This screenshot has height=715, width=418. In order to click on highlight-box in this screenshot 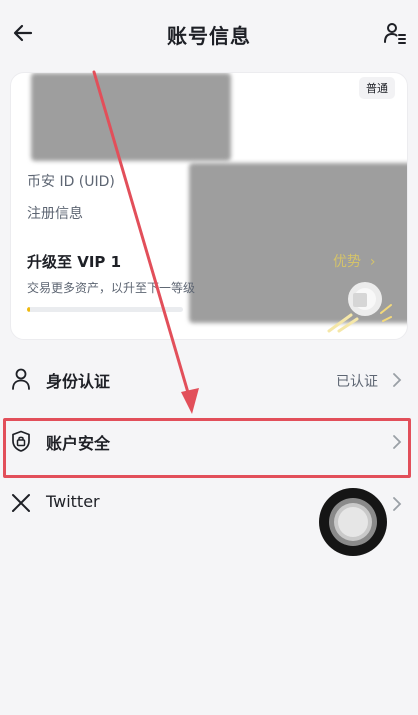, I will do `click(207, 448)`.